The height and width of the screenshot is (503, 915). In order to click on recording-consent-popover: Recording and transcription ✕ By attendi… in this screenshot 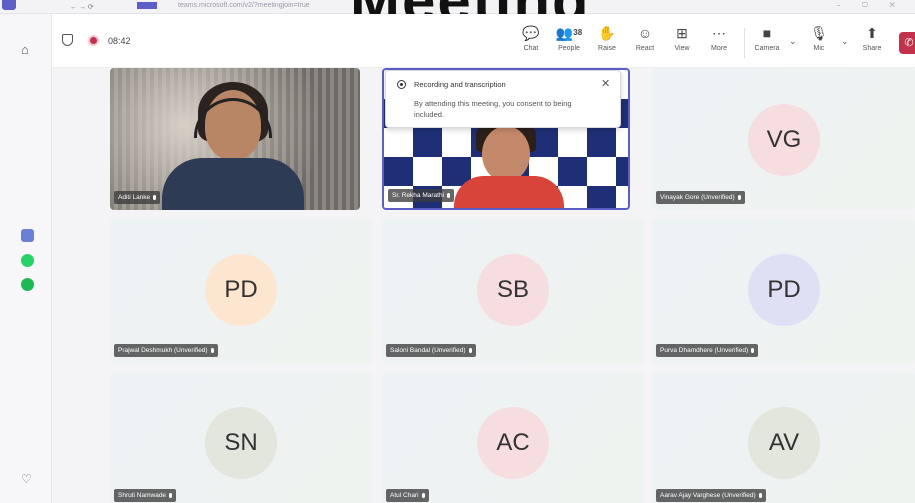, I will do `click(503, 99)`.